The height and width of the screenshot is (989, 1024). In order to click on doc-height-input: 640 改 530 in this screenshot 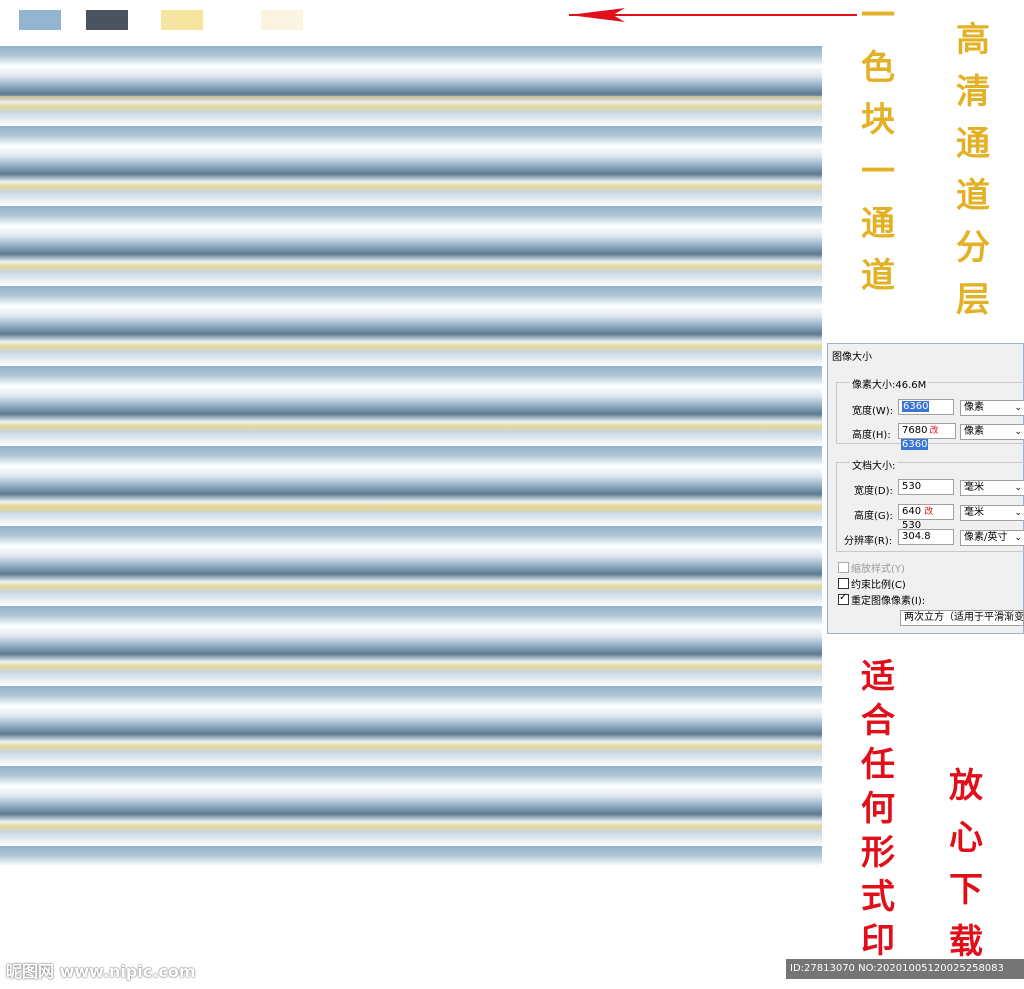, I will do `click(926, 517)`.